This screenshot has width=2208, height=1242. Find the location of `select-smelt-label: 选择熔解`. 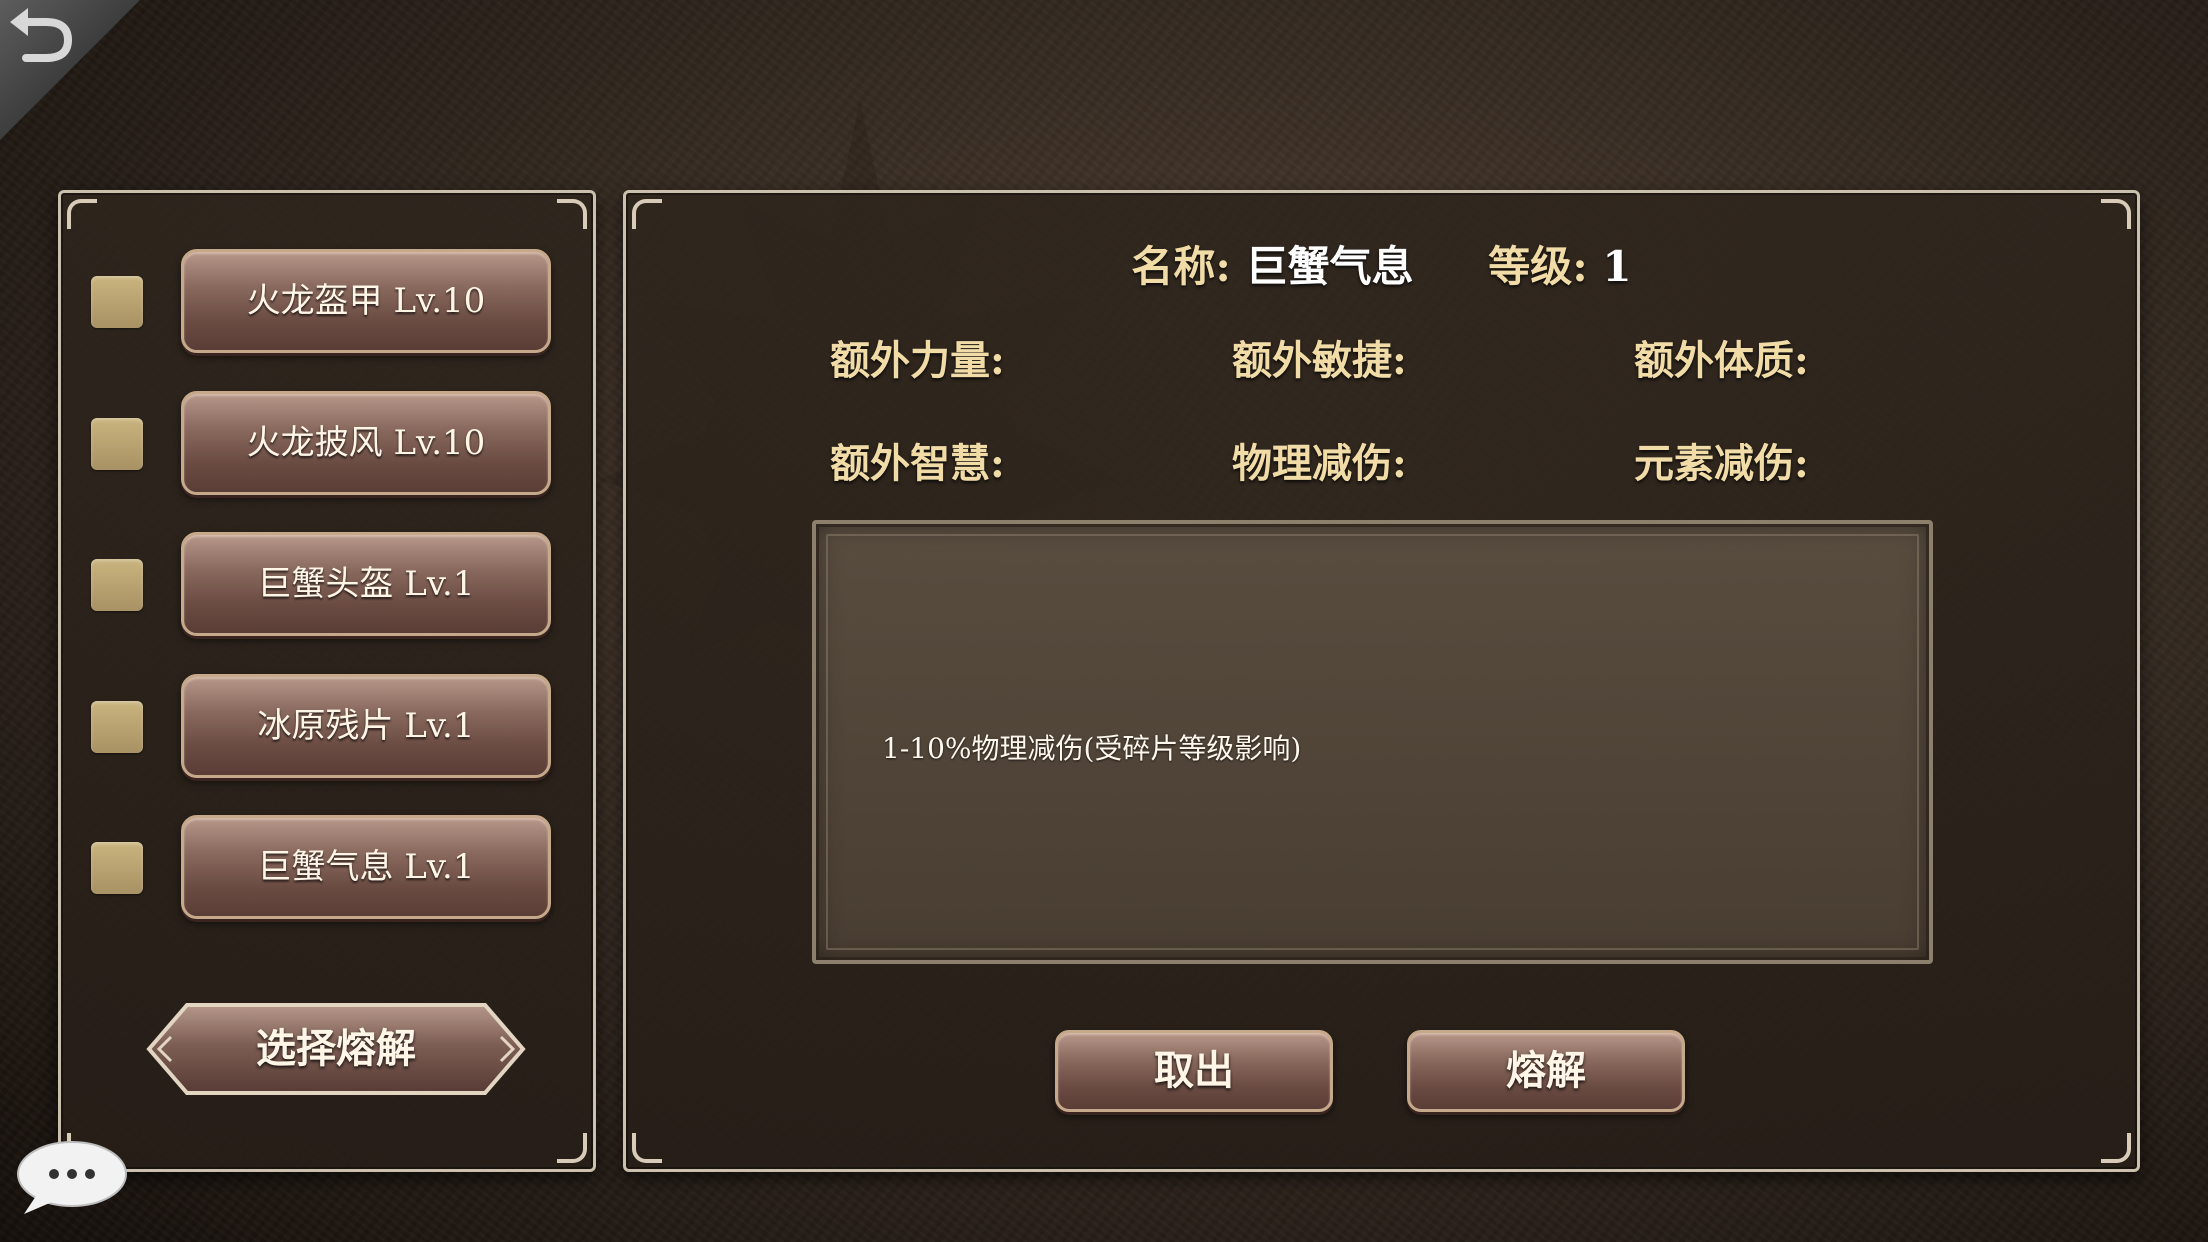

select-smelt-label: 选择熔解 is located at coordinates (336, 1048).